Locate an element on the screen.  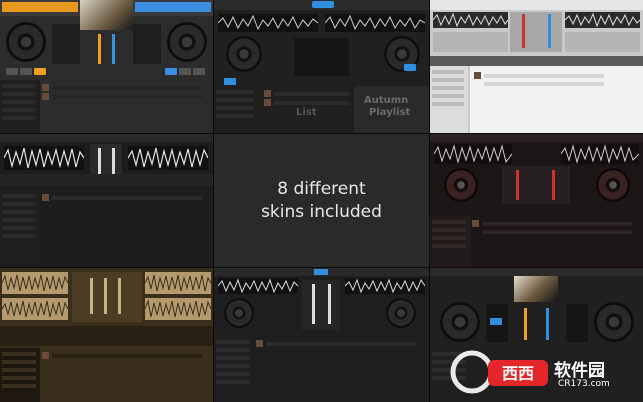
tile6-track-row is located at coordinates (127, 356).